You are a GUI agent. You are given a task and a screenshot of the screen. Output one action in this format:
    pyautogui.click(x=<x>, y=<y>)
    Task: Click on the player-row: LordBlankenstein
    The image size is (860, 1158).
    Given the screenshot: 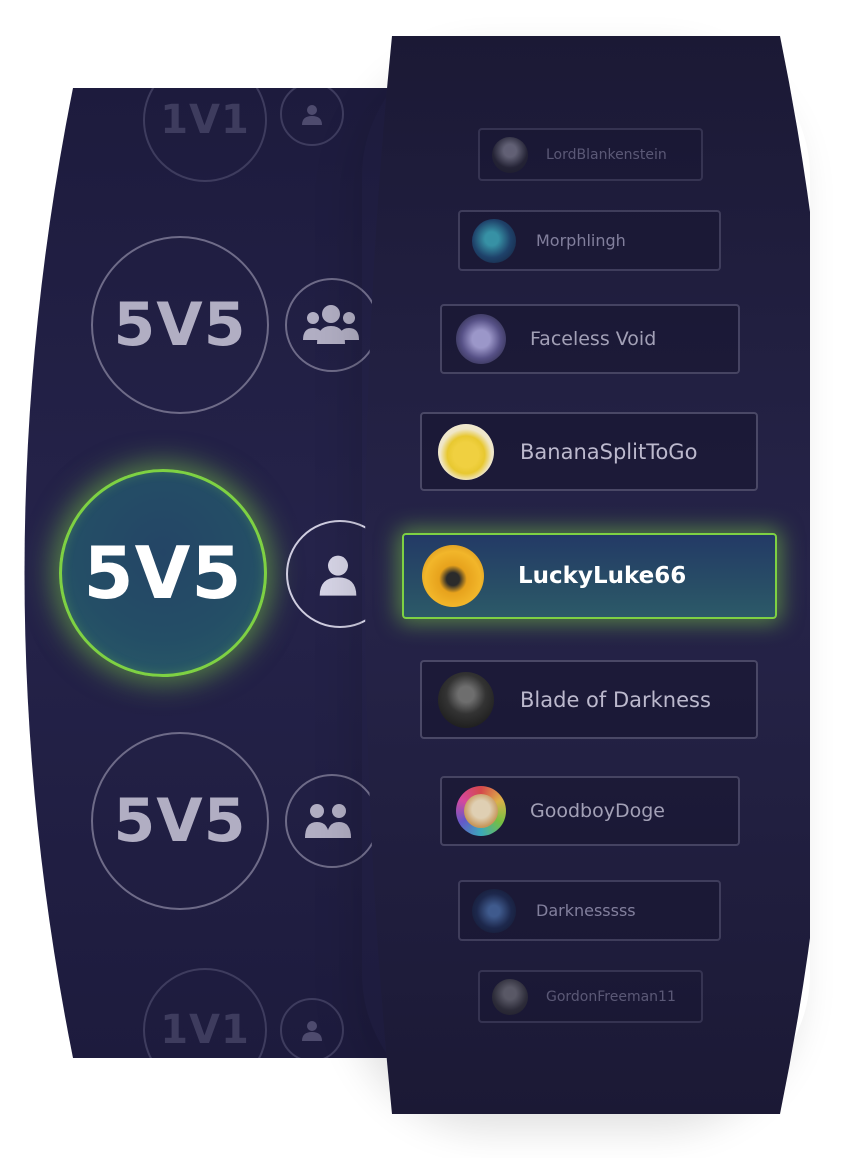 What is the action you would take?
    pyautogui.click(x=590, y=154)
    